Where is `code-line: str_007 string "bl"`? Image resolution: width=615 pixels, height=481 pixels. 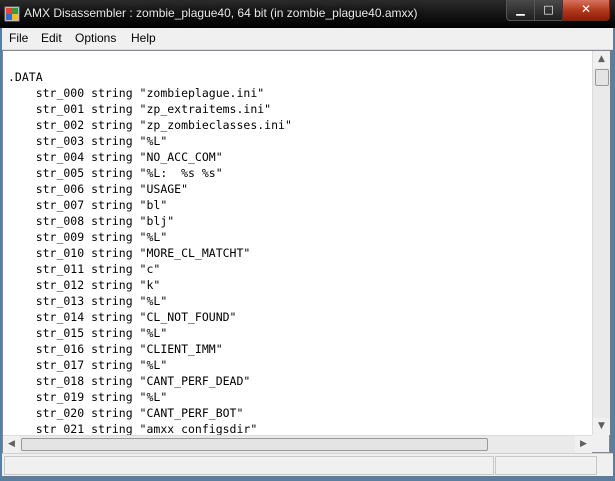 code-line: str_007 string "bl" is located at coordinates (88, 205).